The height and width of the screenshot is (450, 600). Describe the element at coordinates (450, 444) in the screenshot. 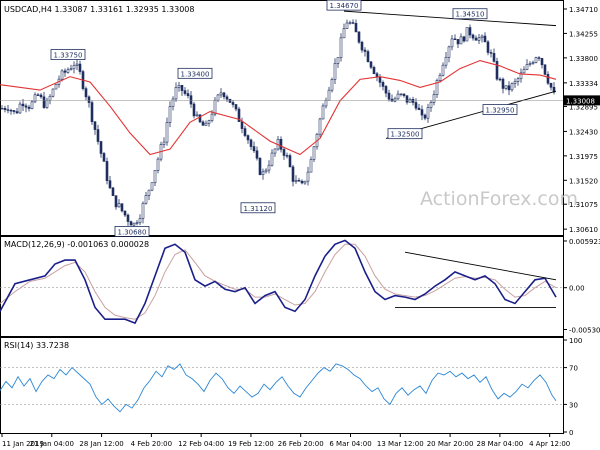

I see `x-tick-label: 20 Mar 20:00` at that location.